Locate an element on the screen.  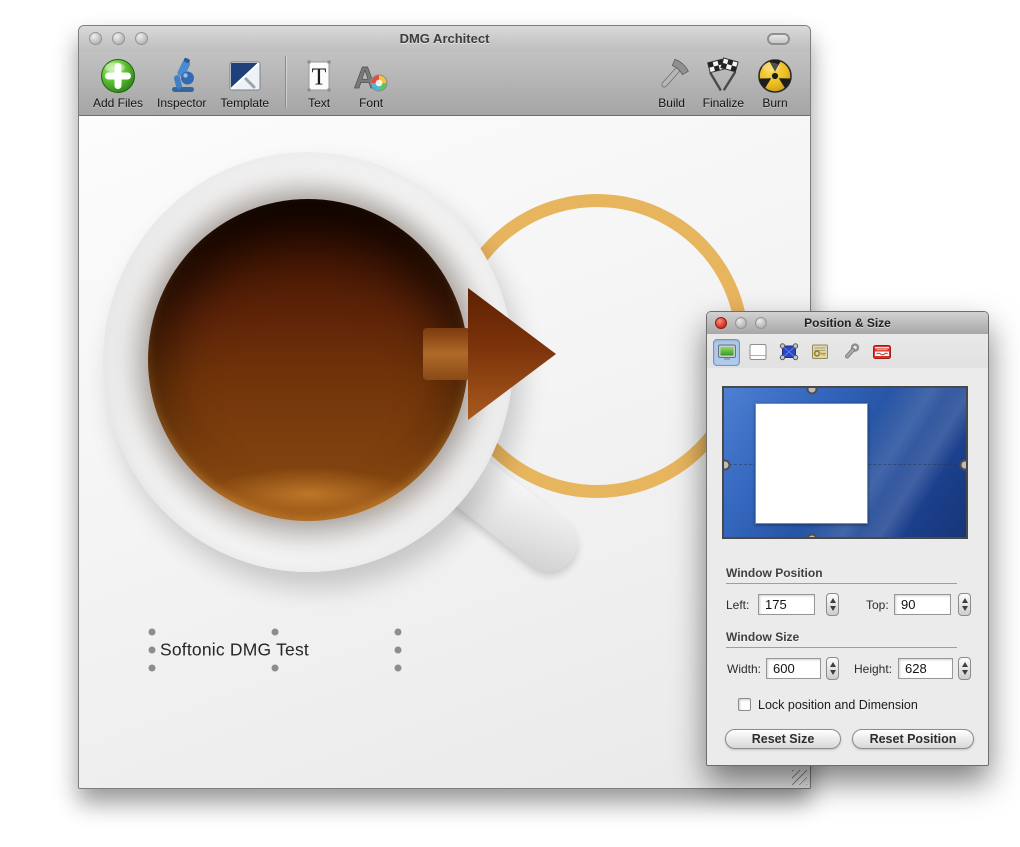
top-input is located at coordinates (922, 604).